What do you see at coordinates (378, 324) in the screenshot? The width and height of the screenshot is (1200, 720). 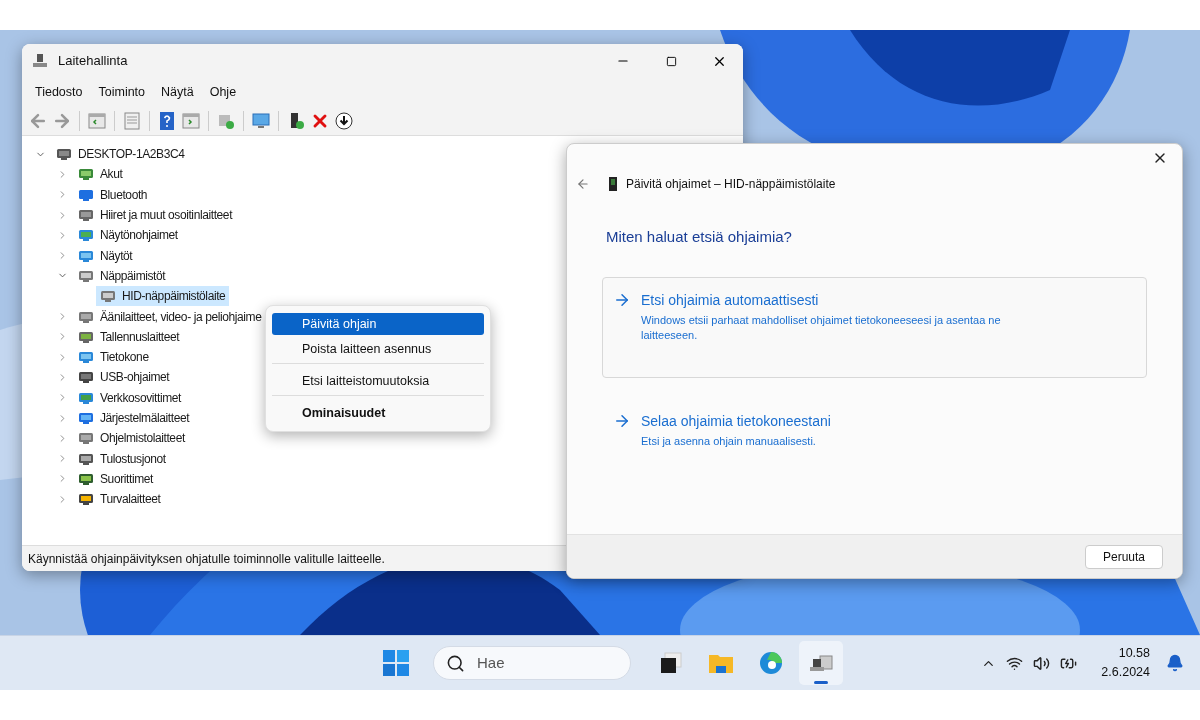 I see `menu-item: Päivitä ohjain` at bounding box center [378, 324].